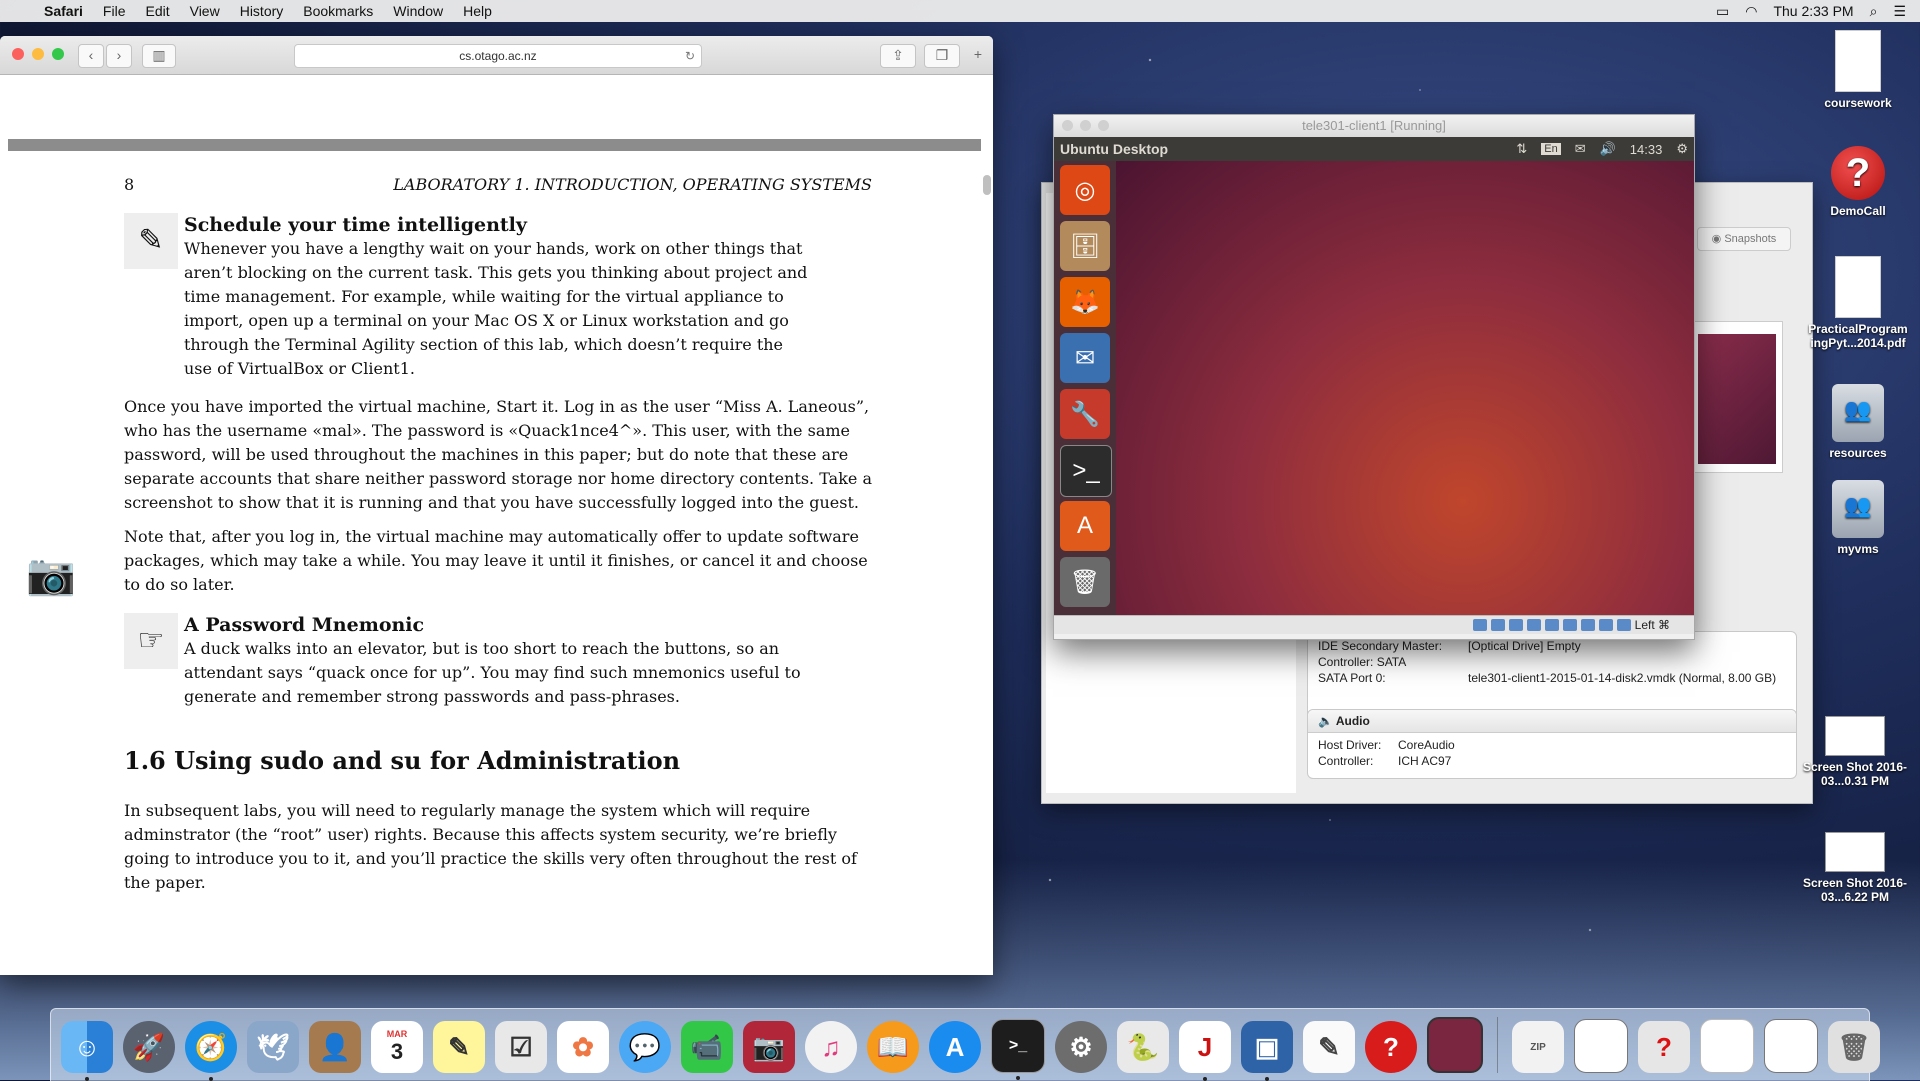 The height and width of the screenshot is (1081, 1920). What do you see at coordinates (1018, 1078) in the screenshot?
I see `running-indicator` at bounding box center [1018, 1078].